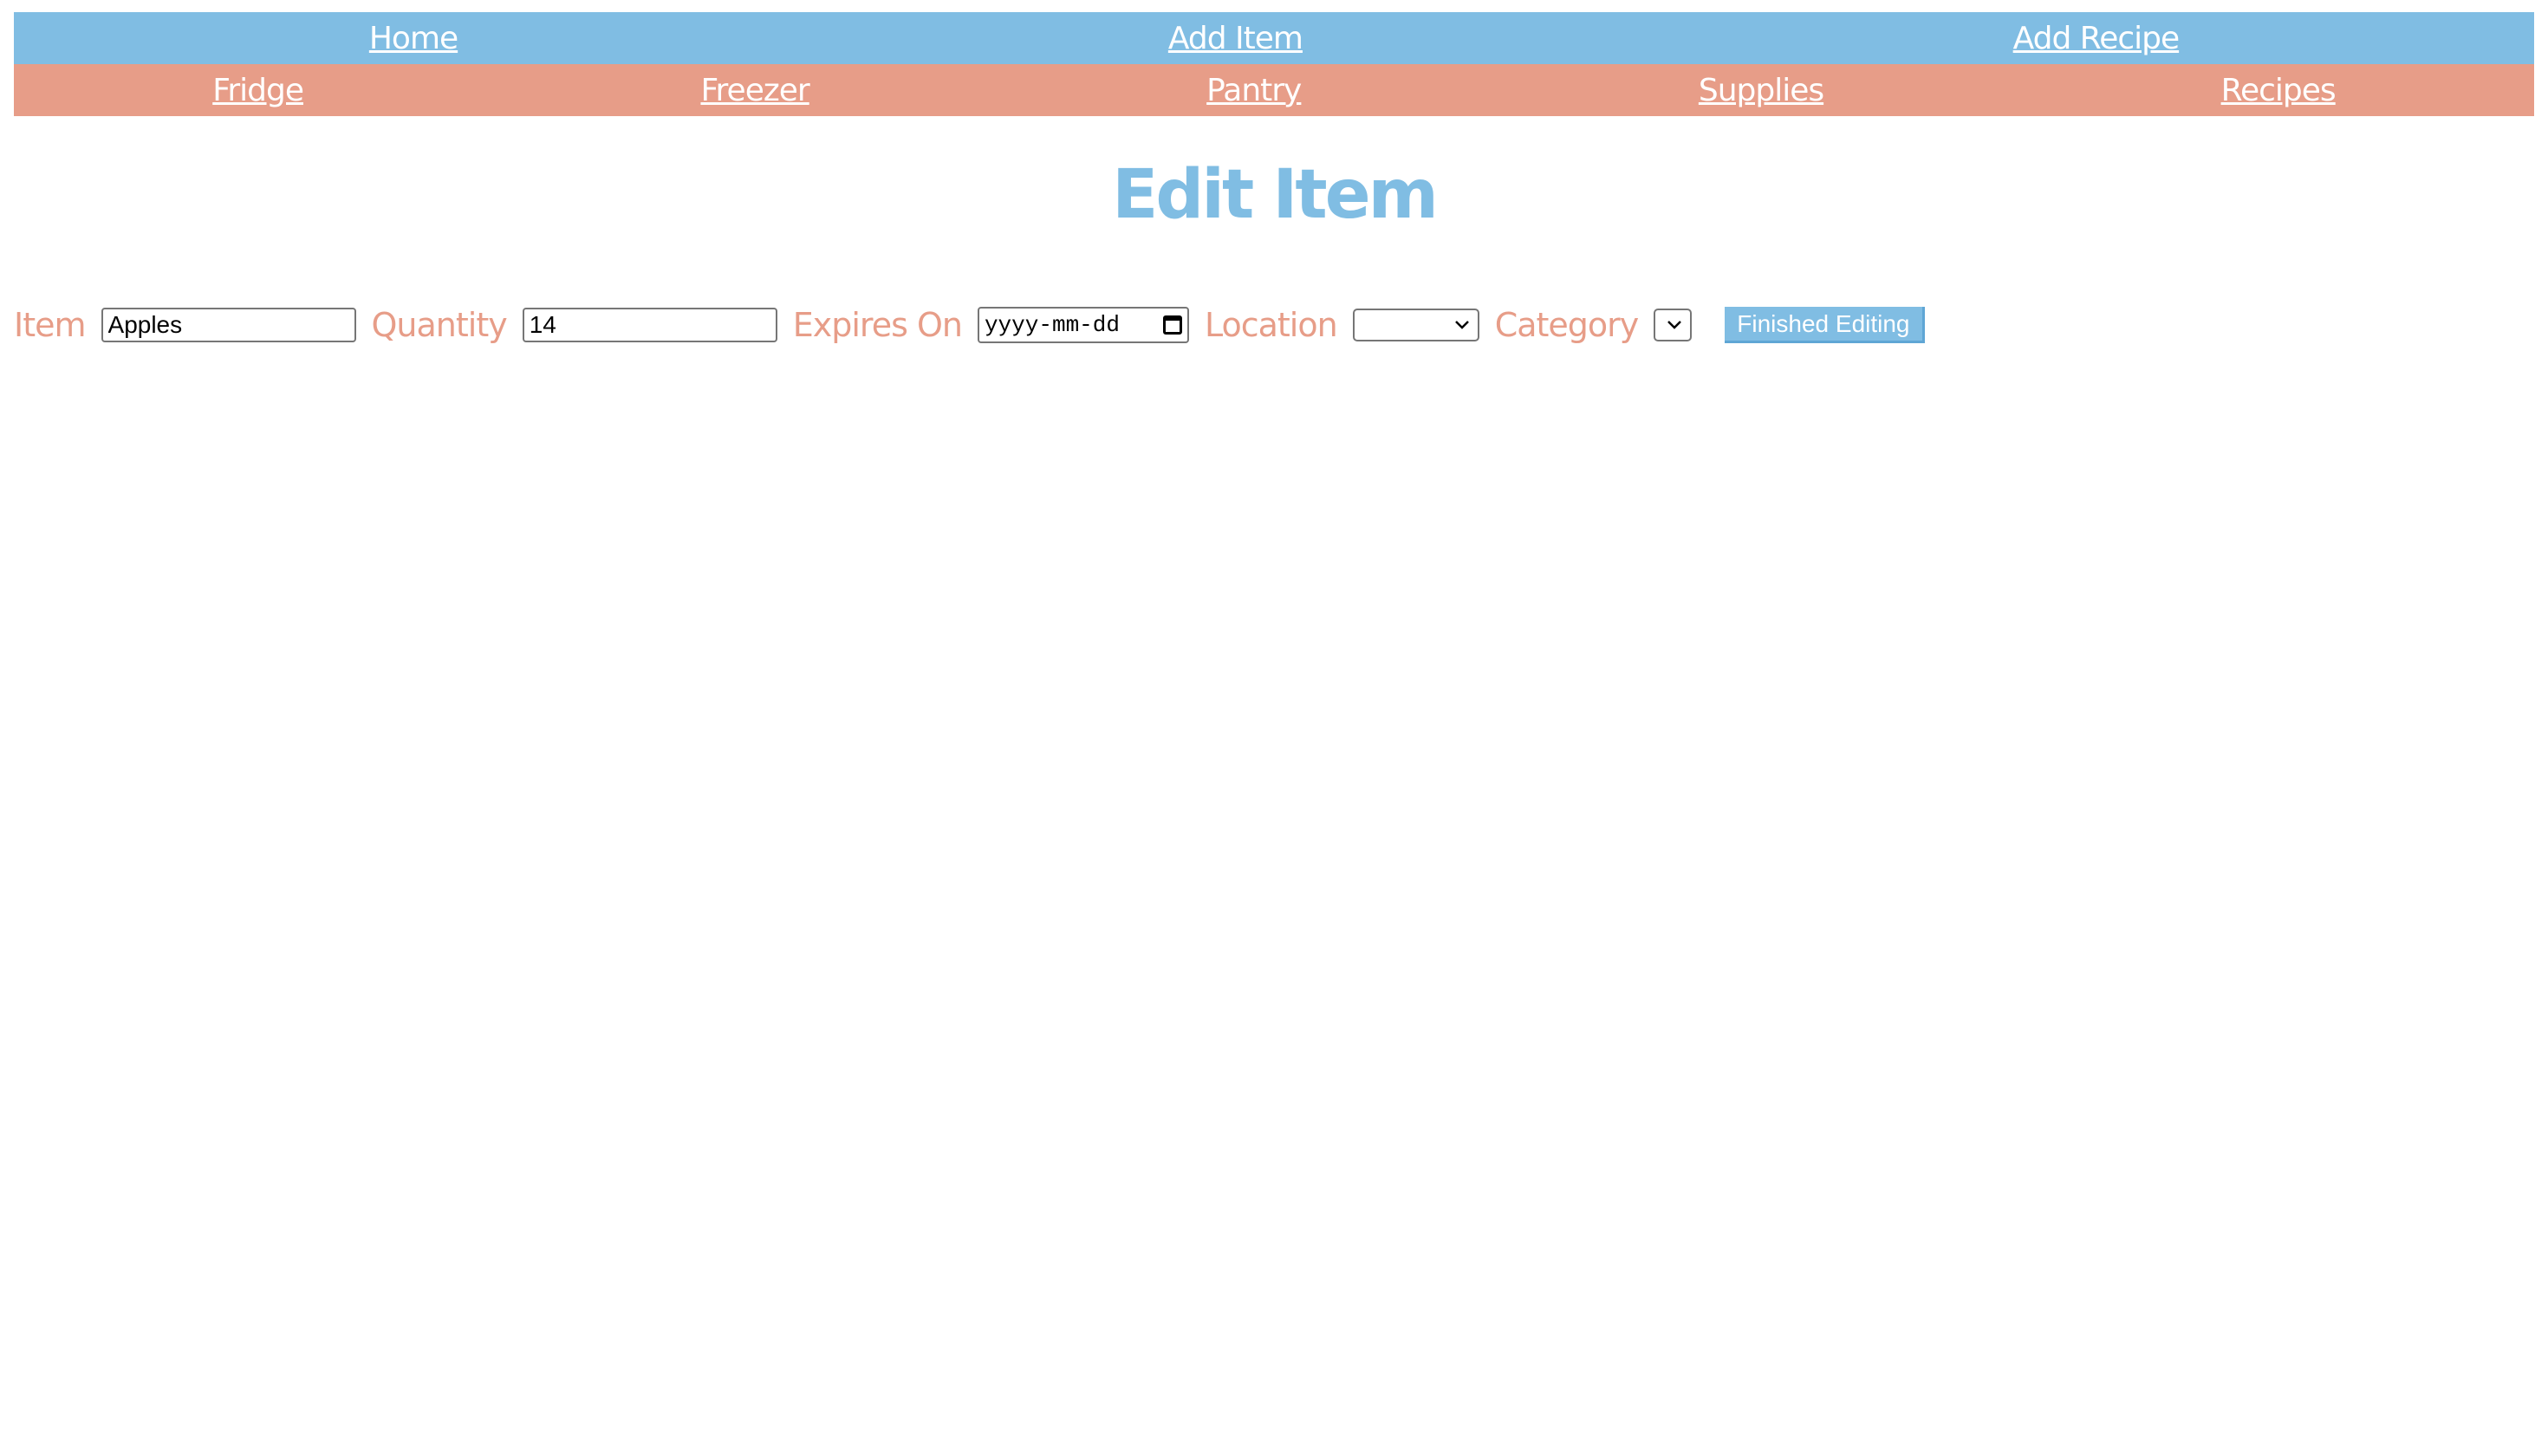  I want to click on finished-editing-button: Finished Editing, so click(1825, 325).